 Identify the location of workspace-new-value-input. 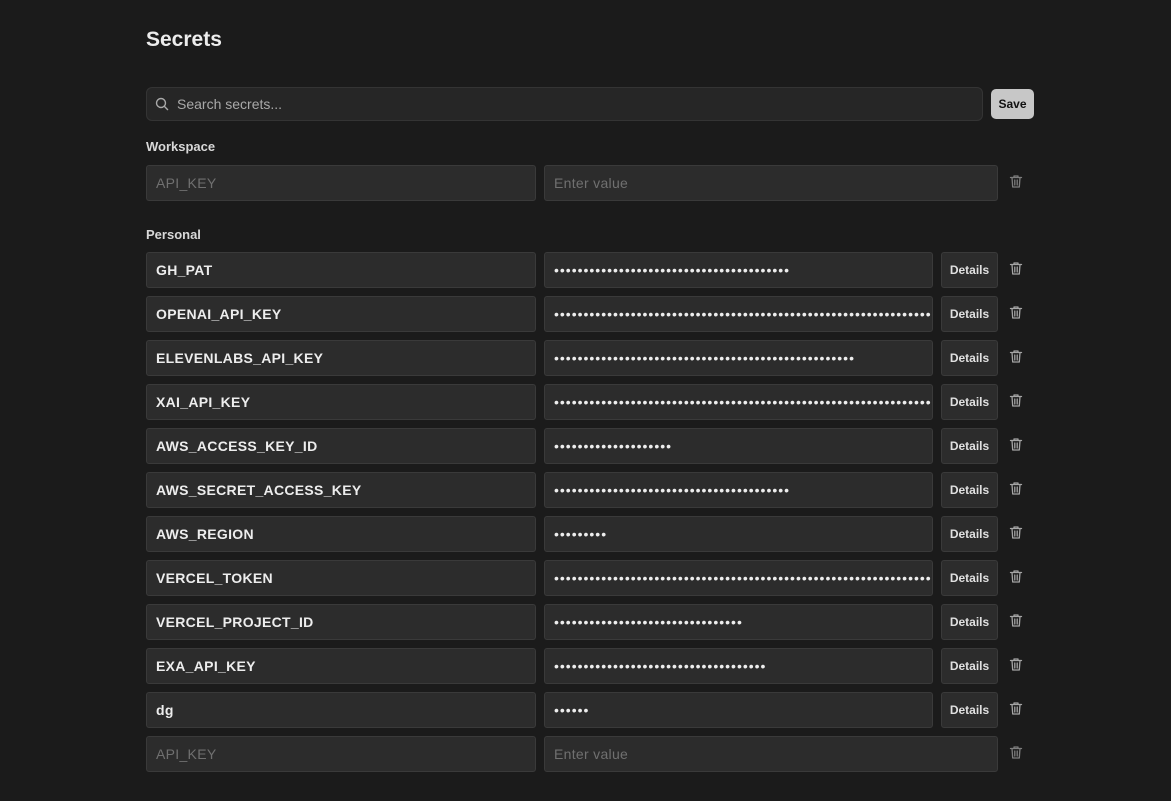
(771, 183).